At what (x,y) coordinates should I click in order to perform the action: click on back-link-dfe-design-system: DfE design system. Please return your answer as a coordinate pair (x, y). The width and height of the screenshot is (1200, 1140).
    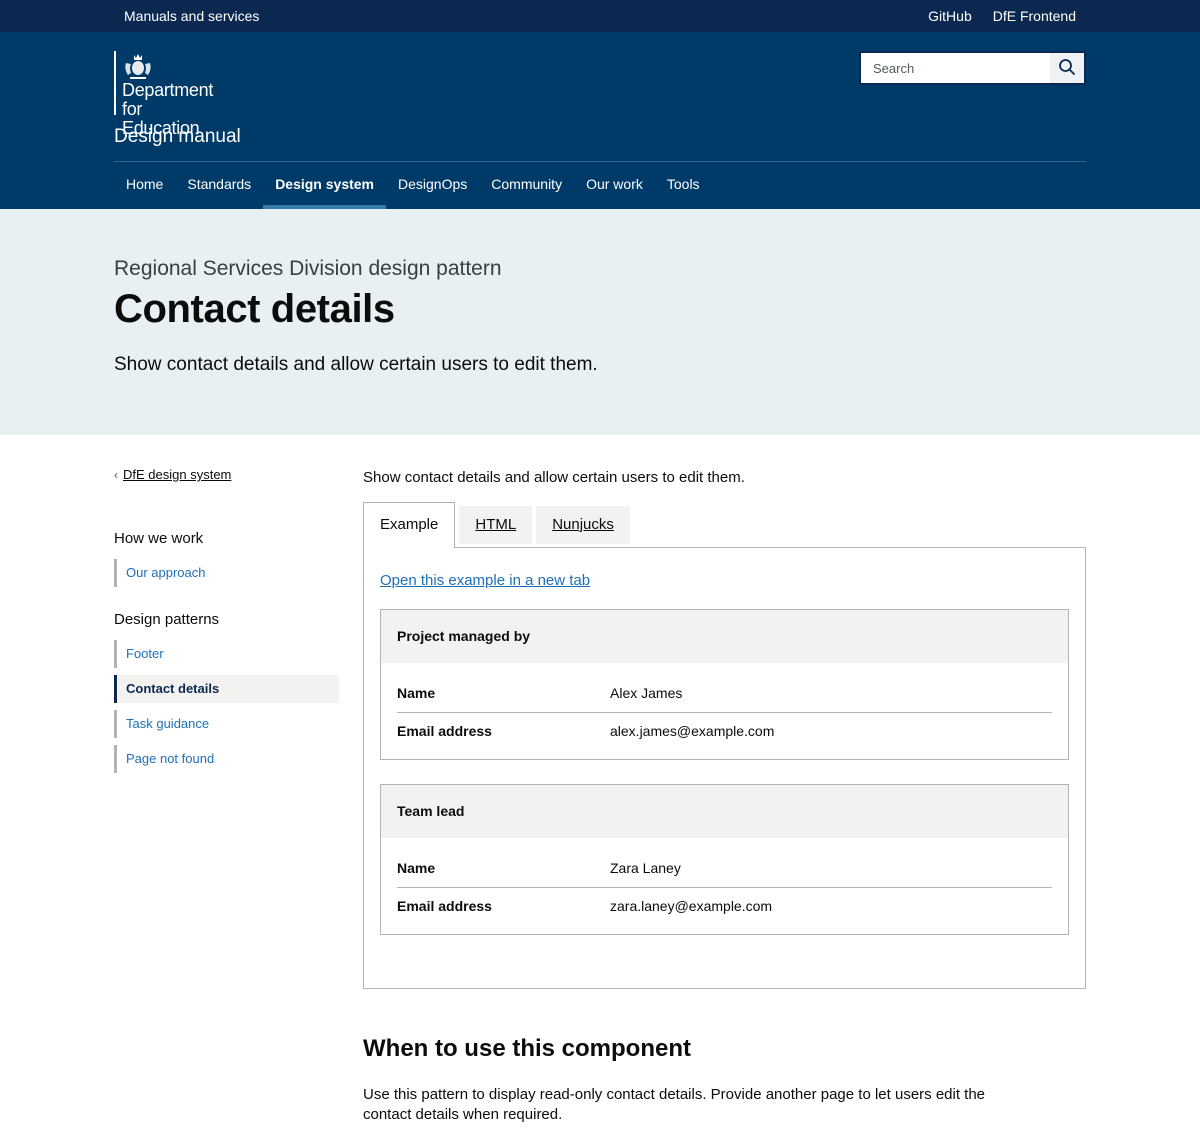
    Looking at the image, I should click on (177, 474).